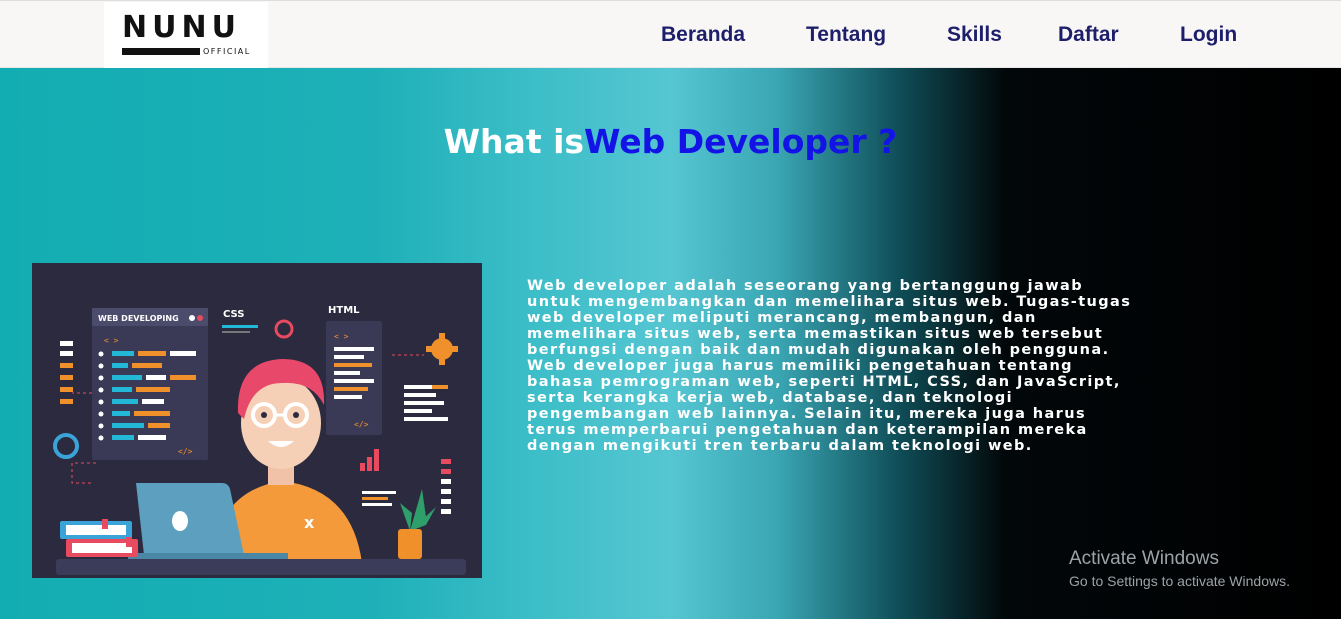  I want to click on nav-link-daftar: Daftar, so click(1088, 35).